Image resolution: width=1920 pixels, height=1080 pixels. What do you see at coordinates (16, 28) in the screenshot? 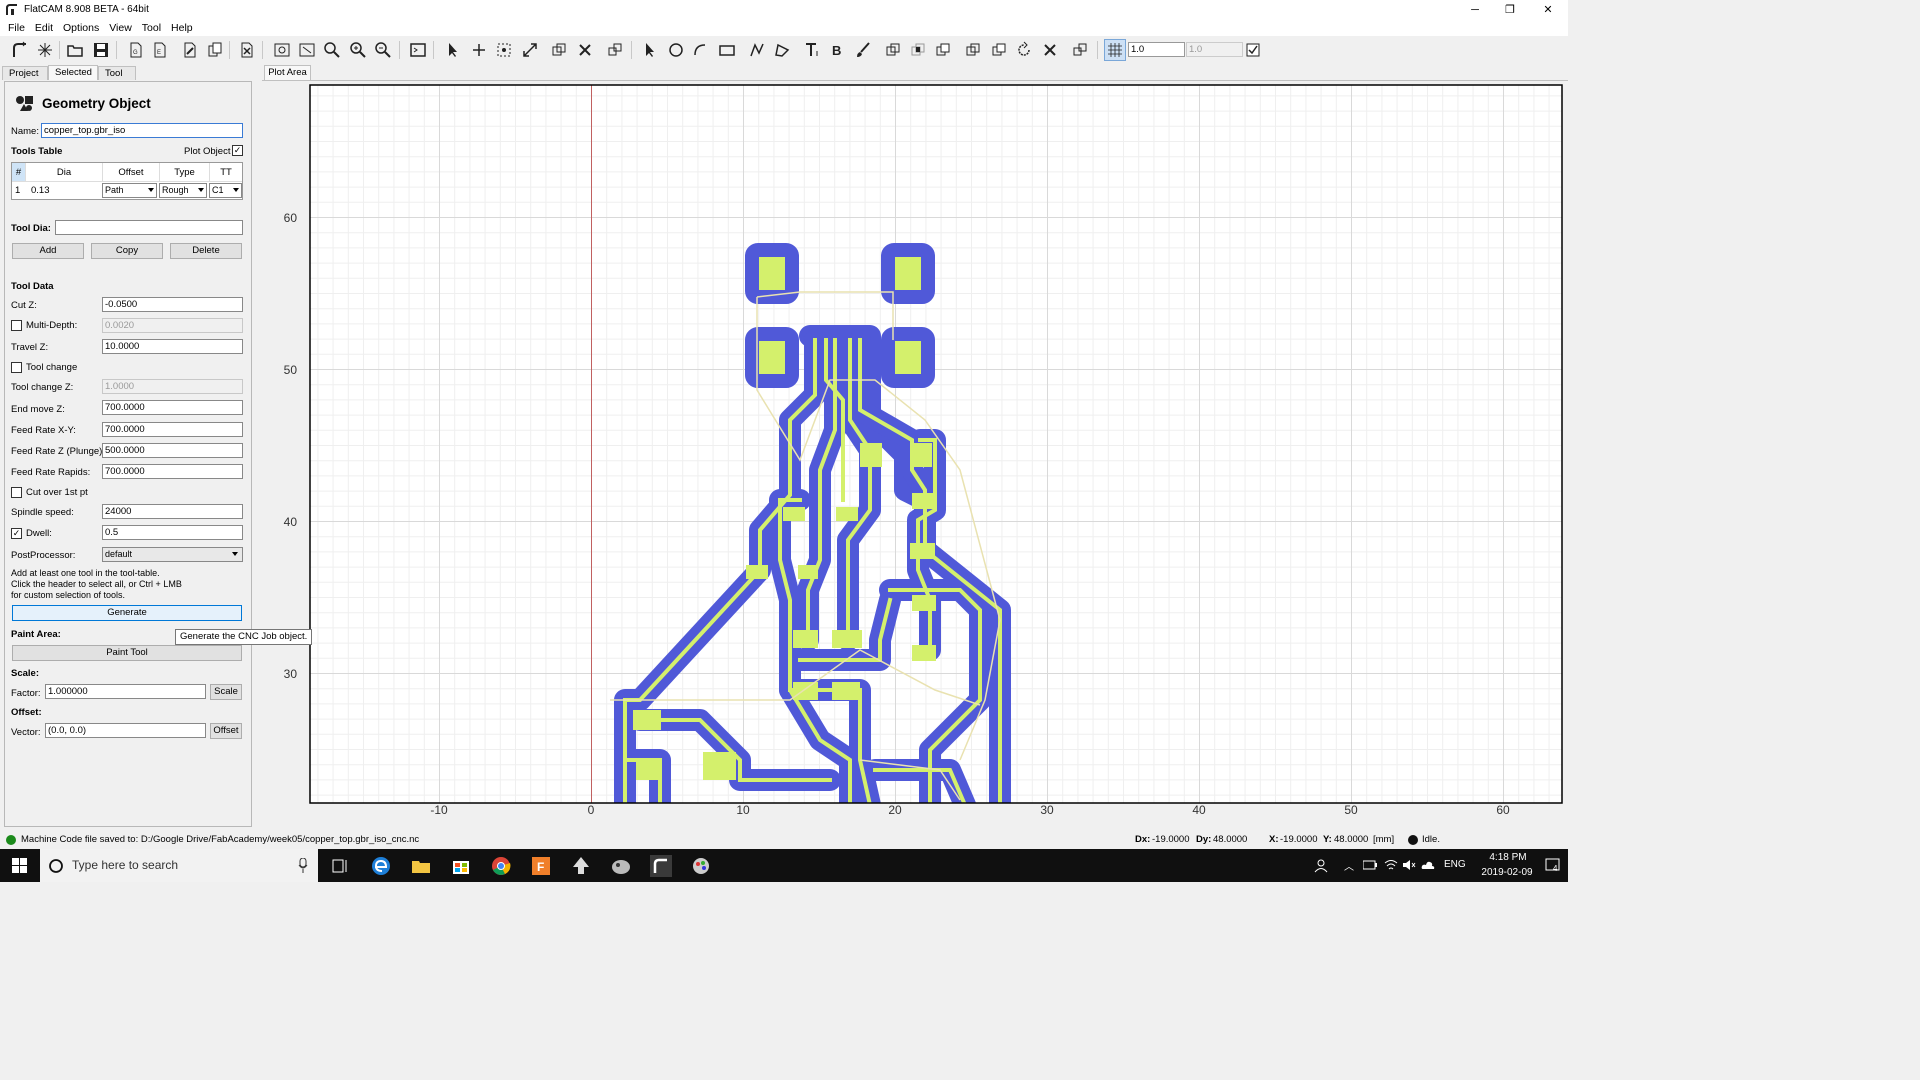
I see `menu-file: File` at bounding box center [16, 28].